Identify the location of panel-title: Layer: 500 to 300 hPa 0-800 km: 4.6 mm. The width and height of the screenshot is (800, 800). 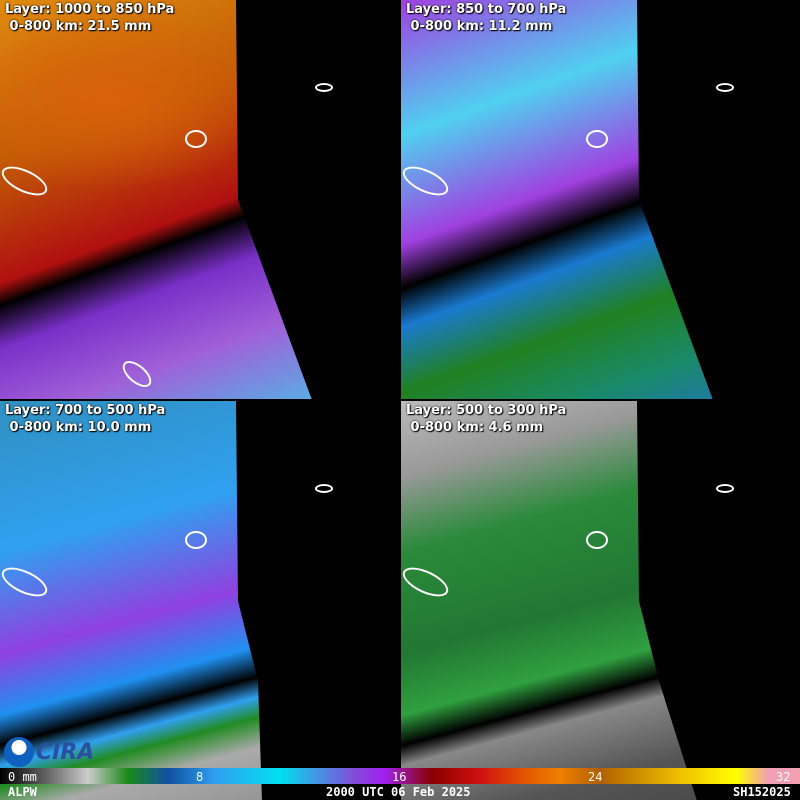
(486, 419).